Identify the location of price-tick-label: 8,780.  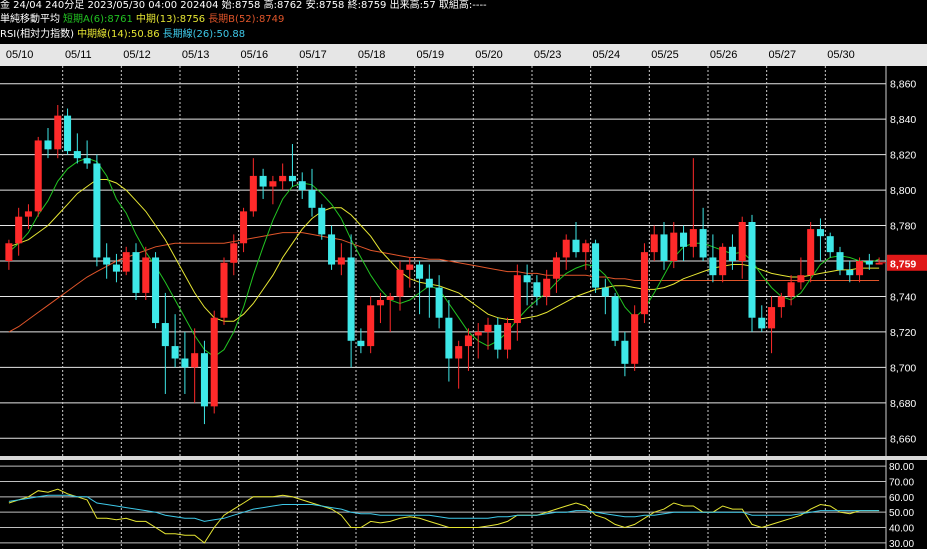
(903, 227).